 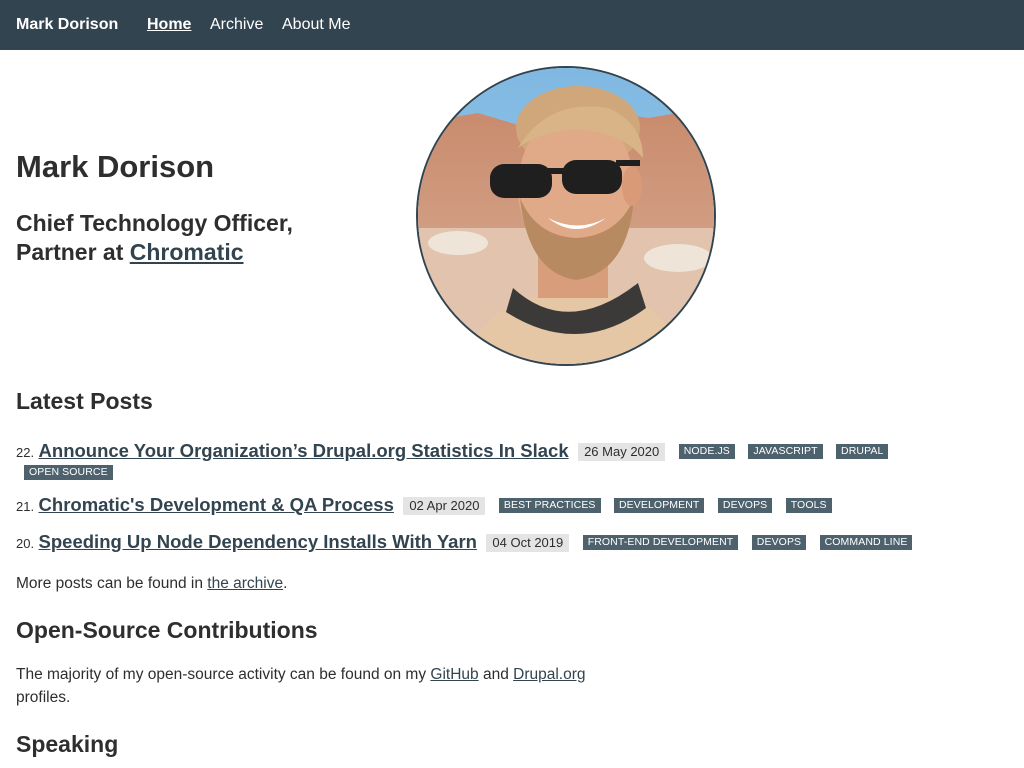 What do you see at coordinates (316, 25) in the screenshot?
I see `nav-link-about-me: About Me` at bounding box center [316, 25].